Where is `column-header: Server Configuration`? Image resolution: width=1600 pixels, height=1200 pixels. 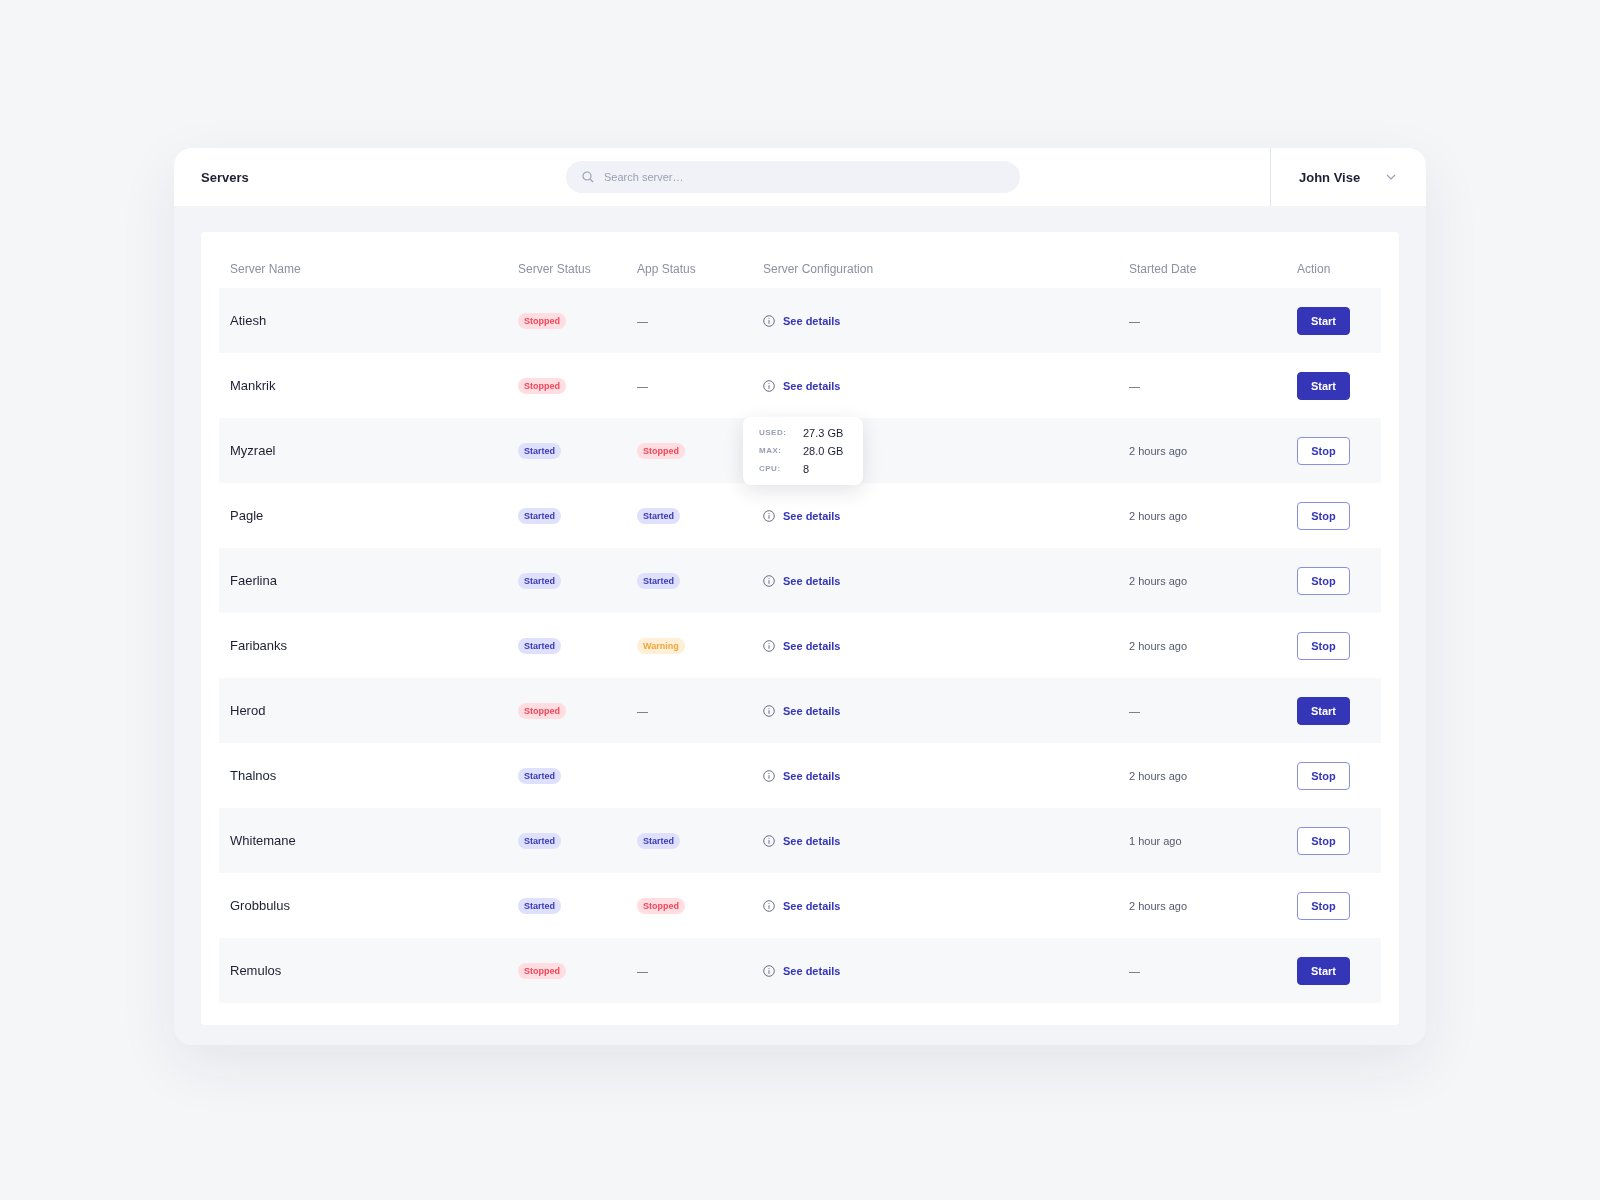
column-header: Server Configuration is located at coordinates (819, 269).